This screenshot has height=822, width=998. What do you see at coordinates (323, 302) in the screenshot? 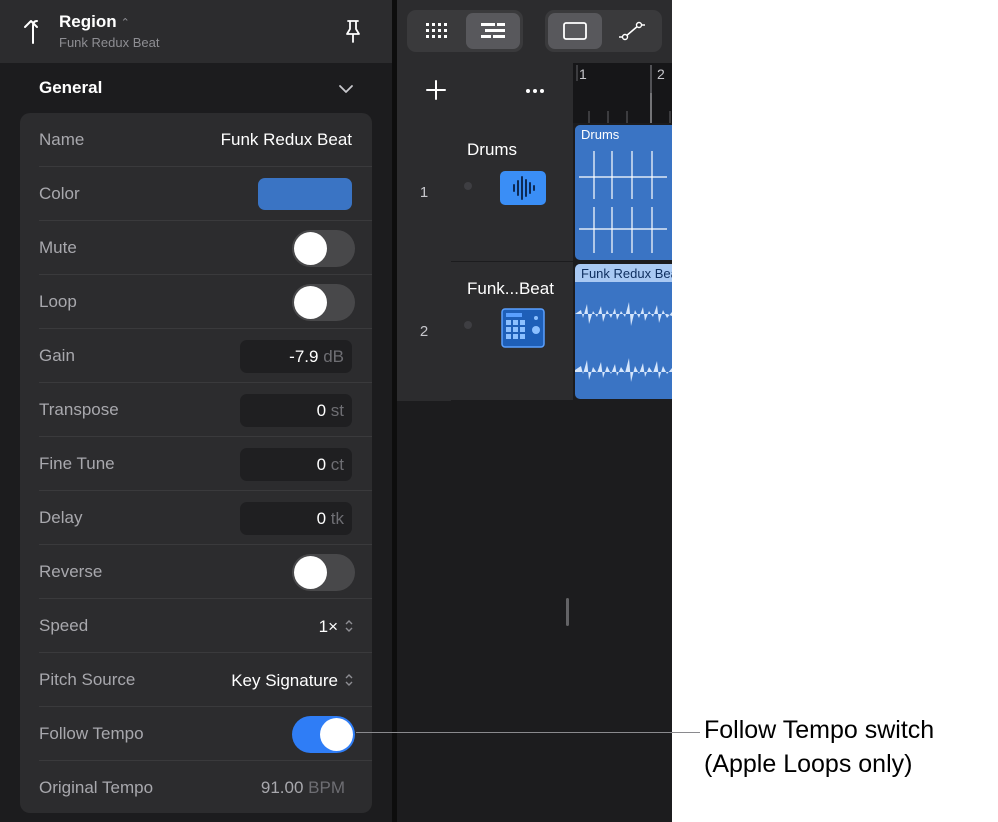
I see `loop-switch` at bounding box center [323, 302].